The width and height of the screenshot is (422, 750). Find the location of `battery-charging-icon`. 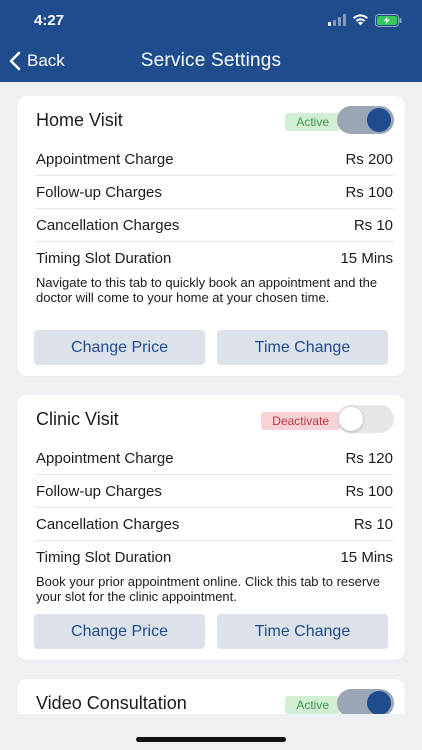

battery-charging-icon is located at coordinates (388, 20).